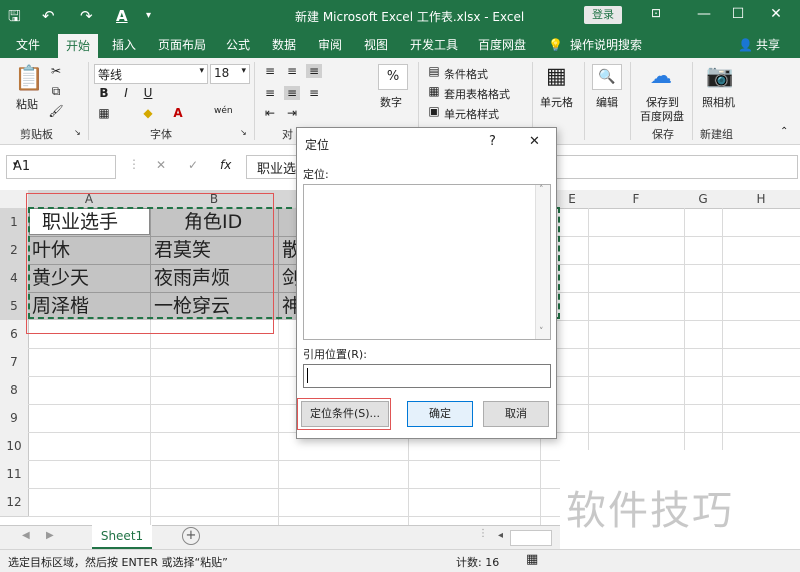 This screenshot has height=572, width=800. What do you see at coordinates (471, 114) in the screenshot?
I see `cell-style-button: 单元格样式` at bounding box center [471, 114].